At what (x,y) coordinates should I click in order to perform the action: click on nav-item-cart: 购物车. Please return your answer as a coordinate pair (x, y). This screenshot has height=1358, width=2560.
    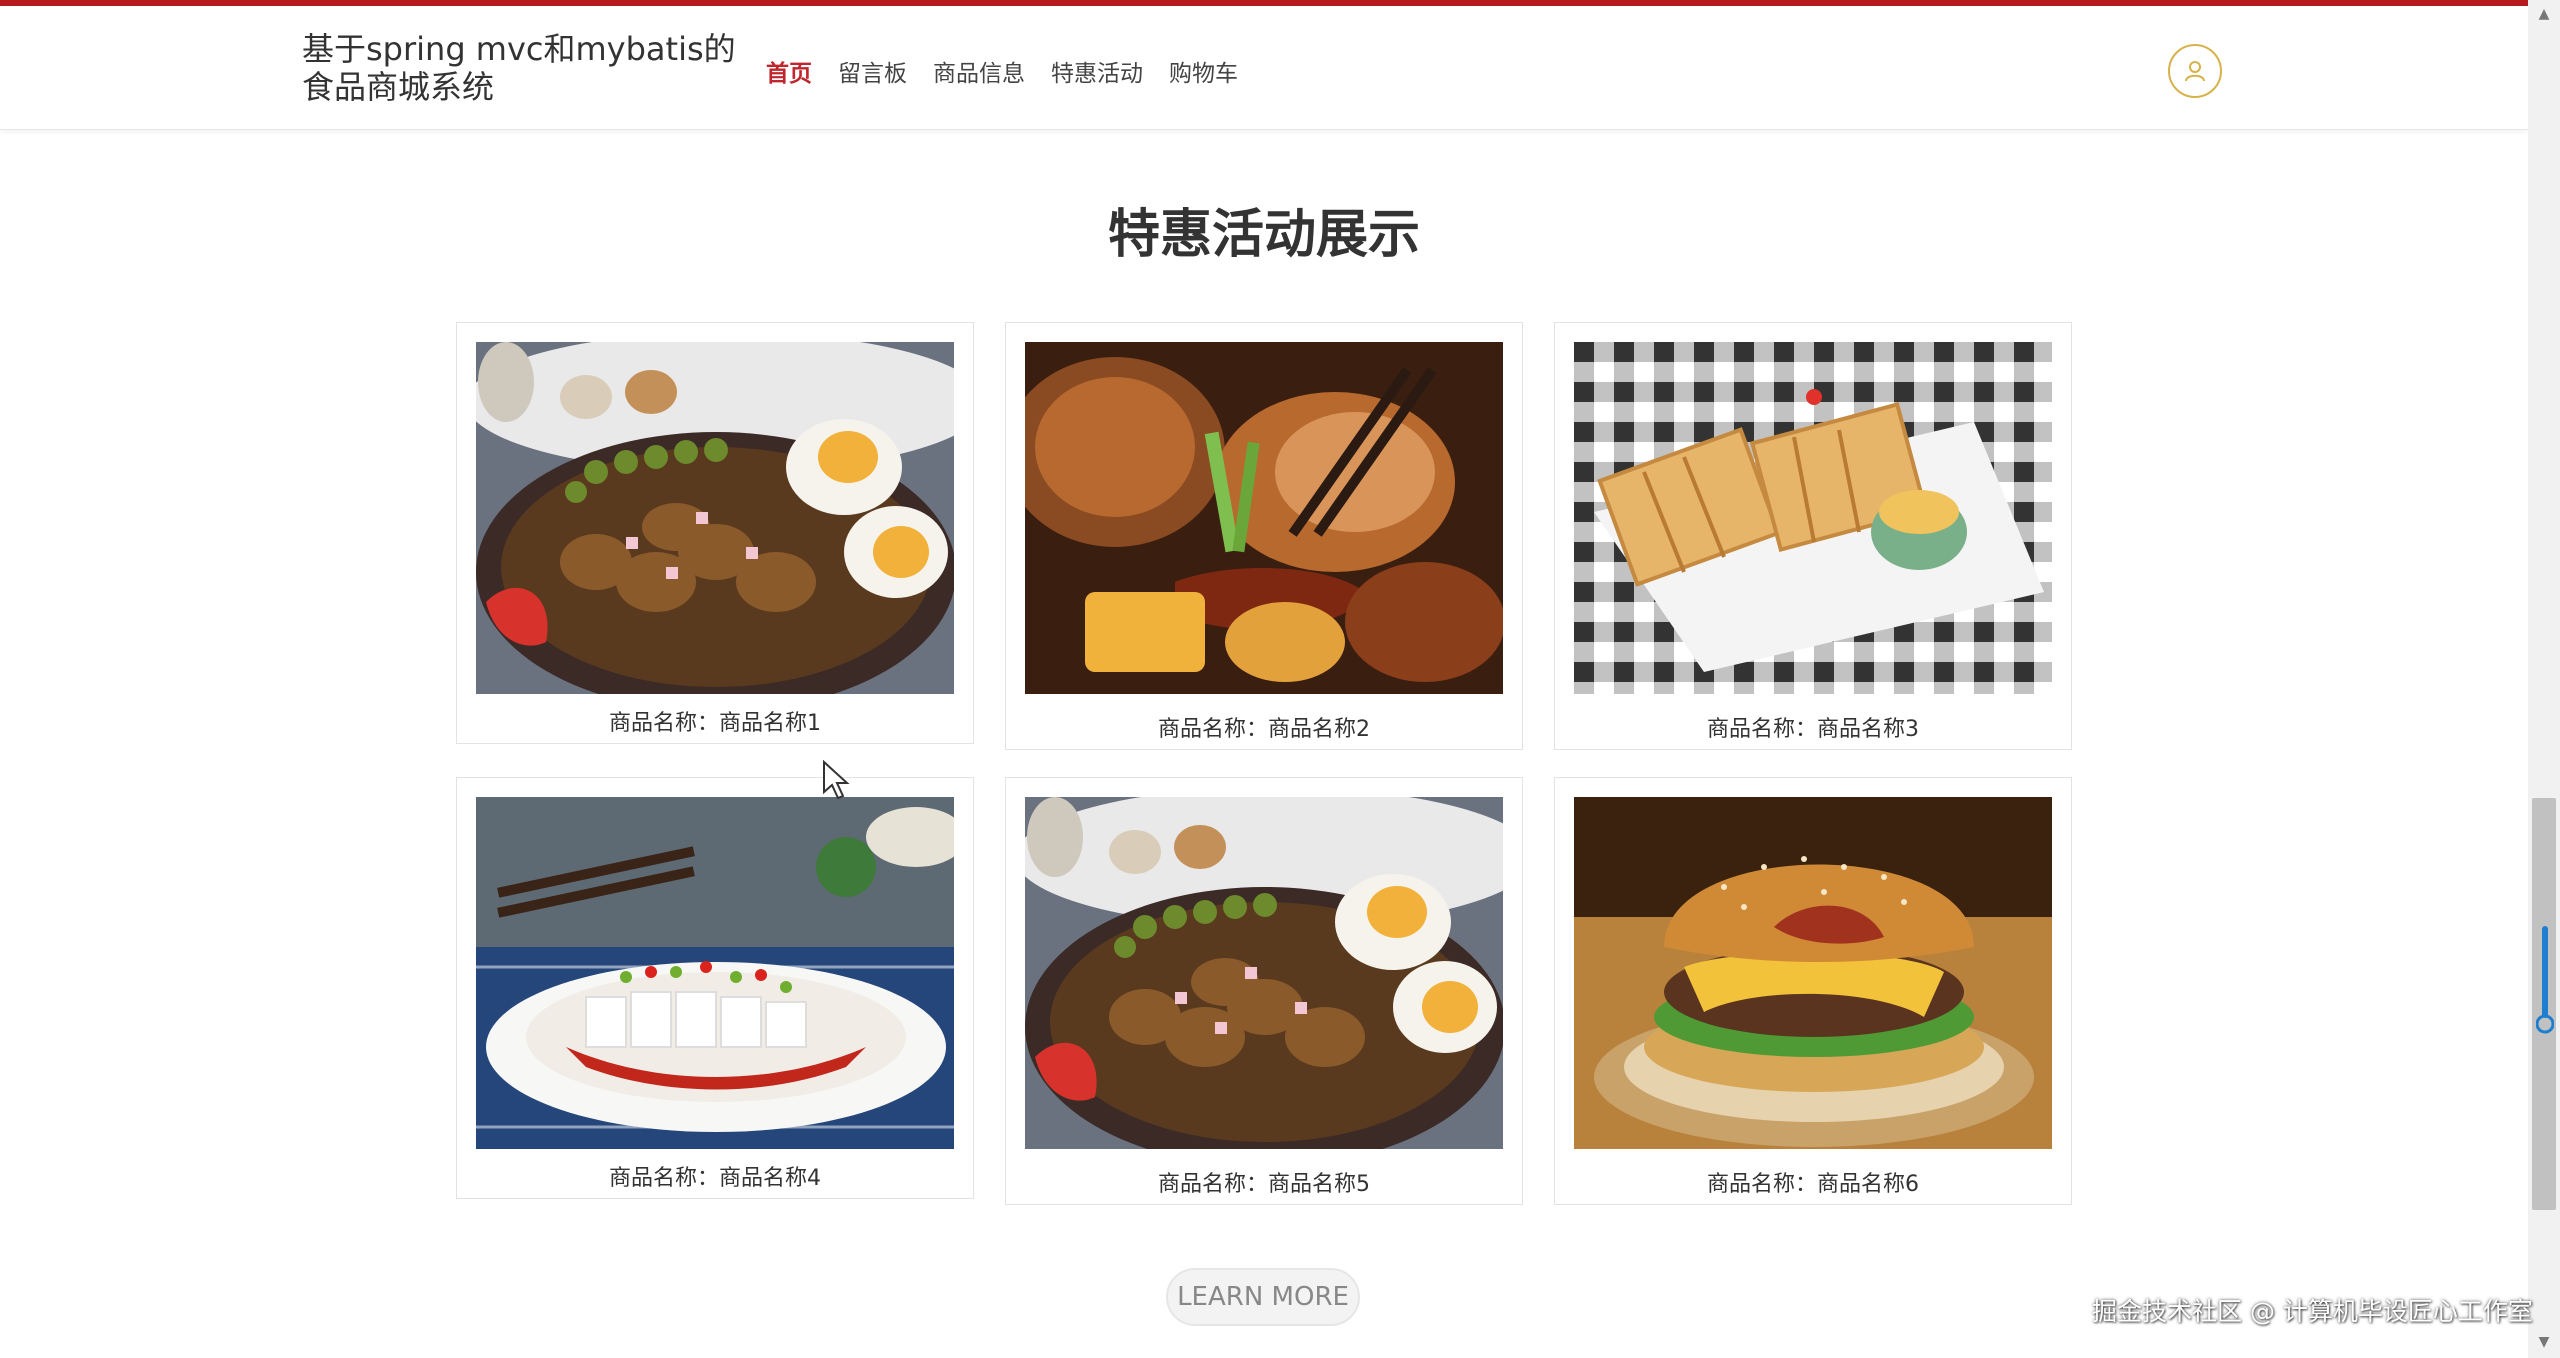
    Looking at the image, I should click on (1203, 74).